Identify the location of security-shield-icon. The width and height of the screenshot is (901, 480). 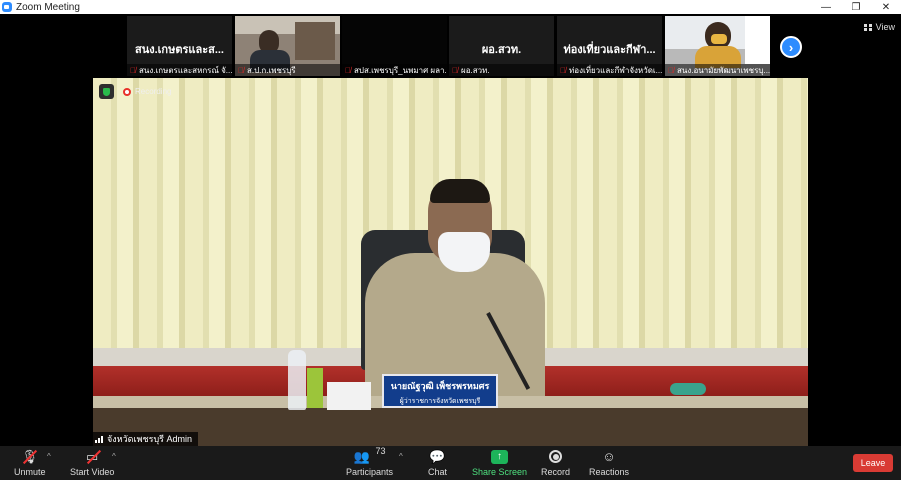
(106, 91).